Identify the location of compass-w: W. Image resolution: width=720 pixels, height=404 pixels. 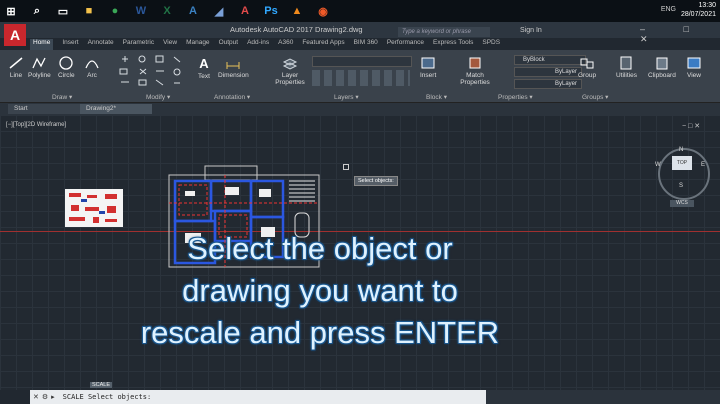
(658, 165).